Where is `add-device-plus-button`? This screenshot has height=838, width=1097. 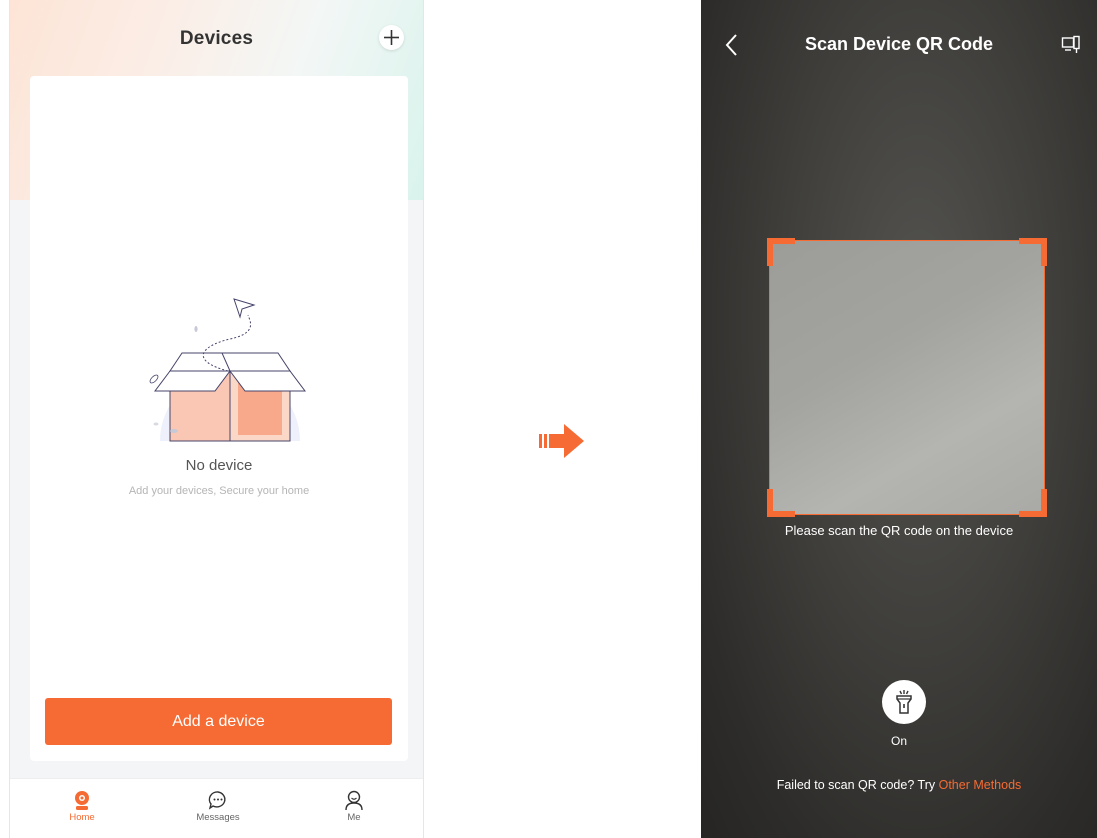 add-device-plus-button is located at coordinates (391, 37).